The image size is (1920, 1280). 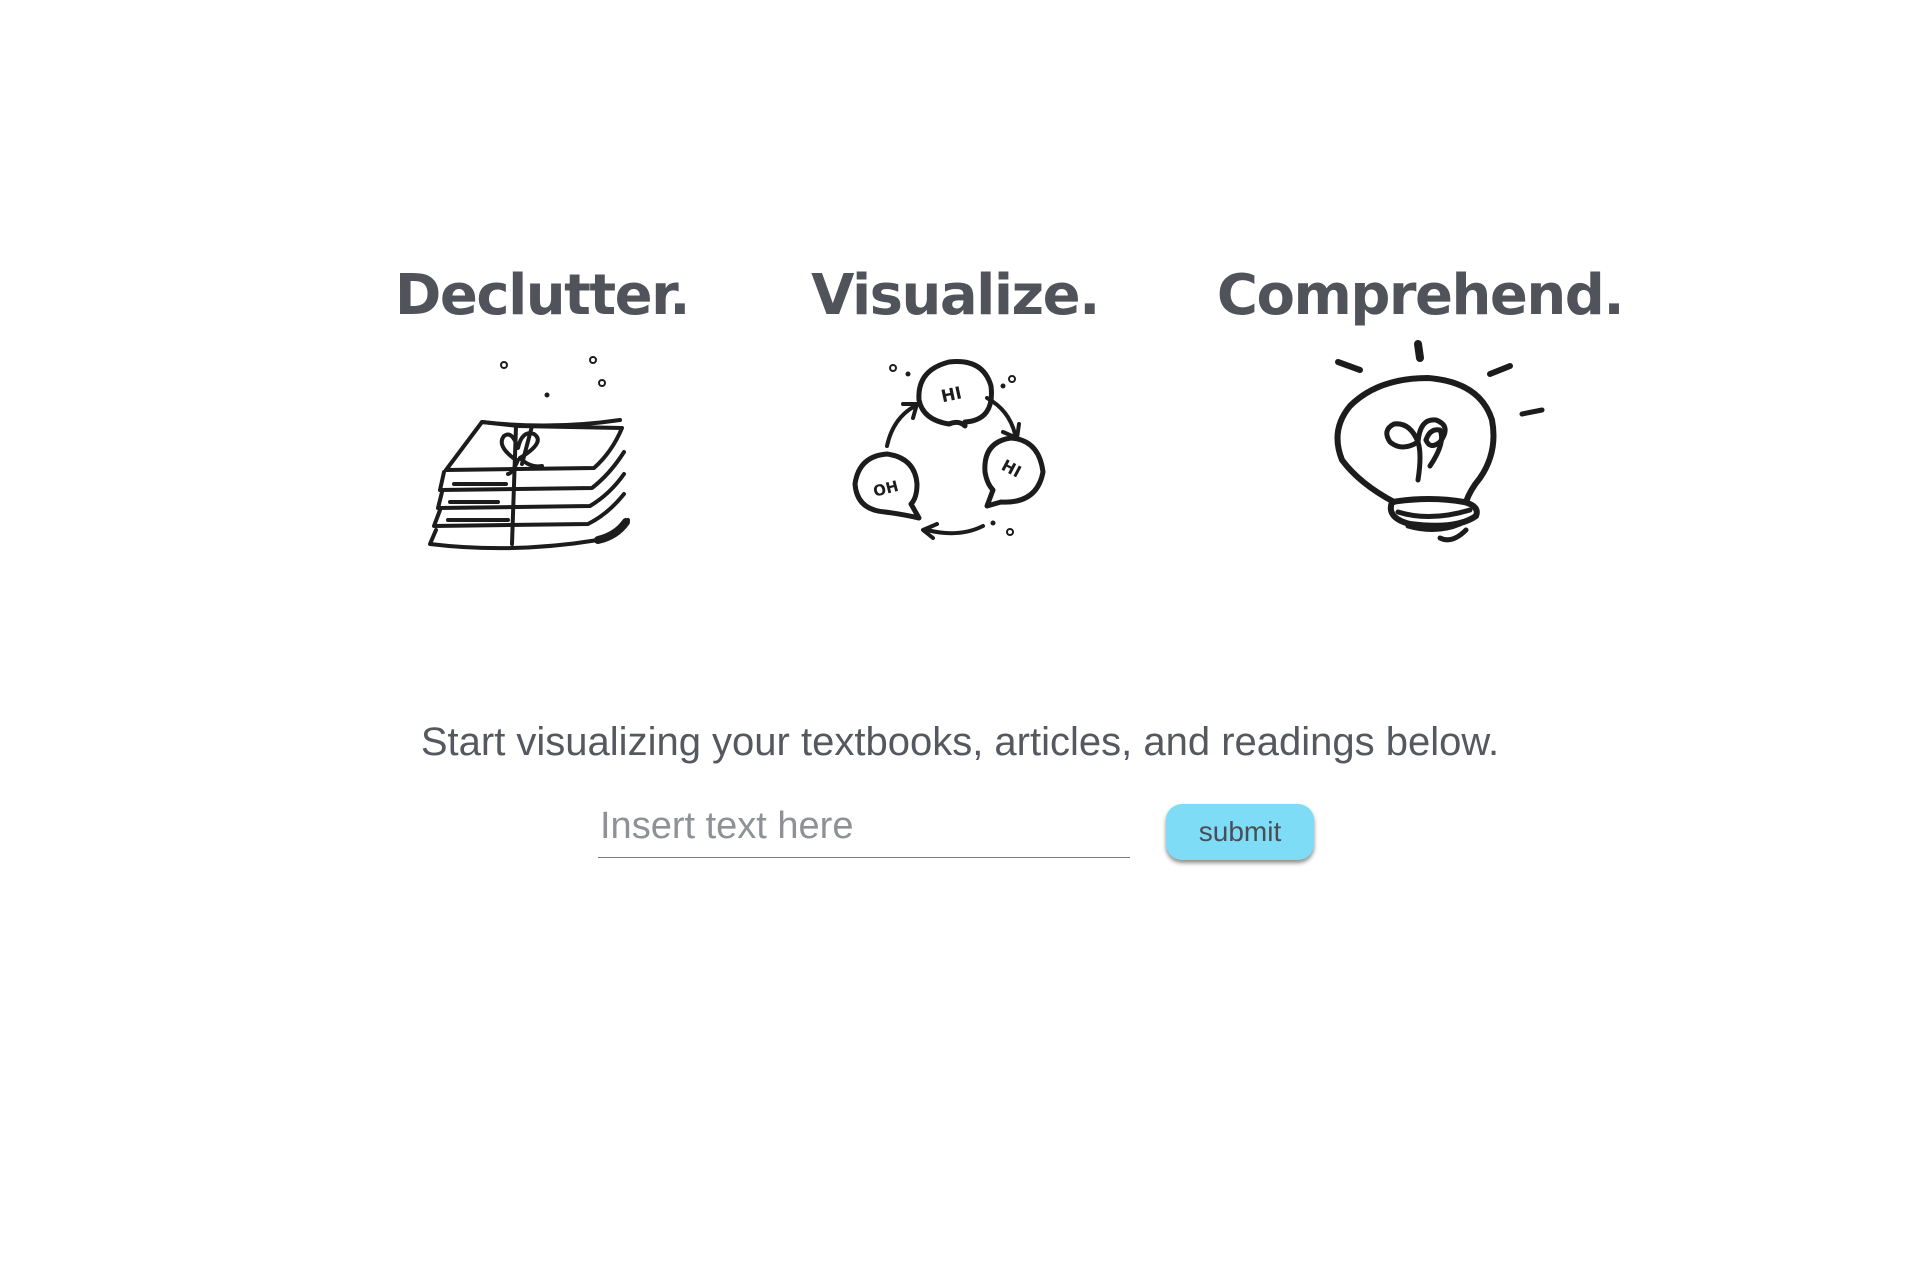 What do you see at coordinates (864, 827) in the screenshot?
I see `text-input` at bounding box center [864, 827].